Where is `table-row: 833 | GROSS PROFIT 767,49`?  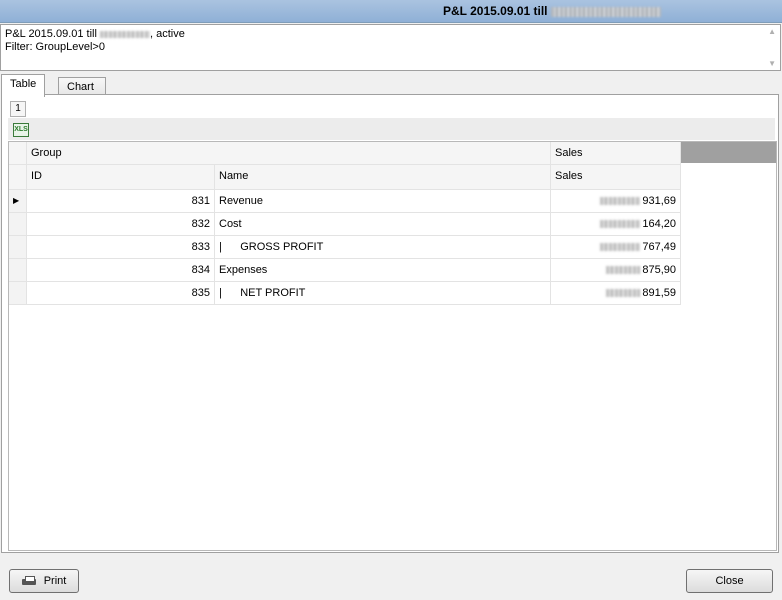
table-row: 833 | GROSS PROFIT 767,49 is located at coordinates (345, 247).